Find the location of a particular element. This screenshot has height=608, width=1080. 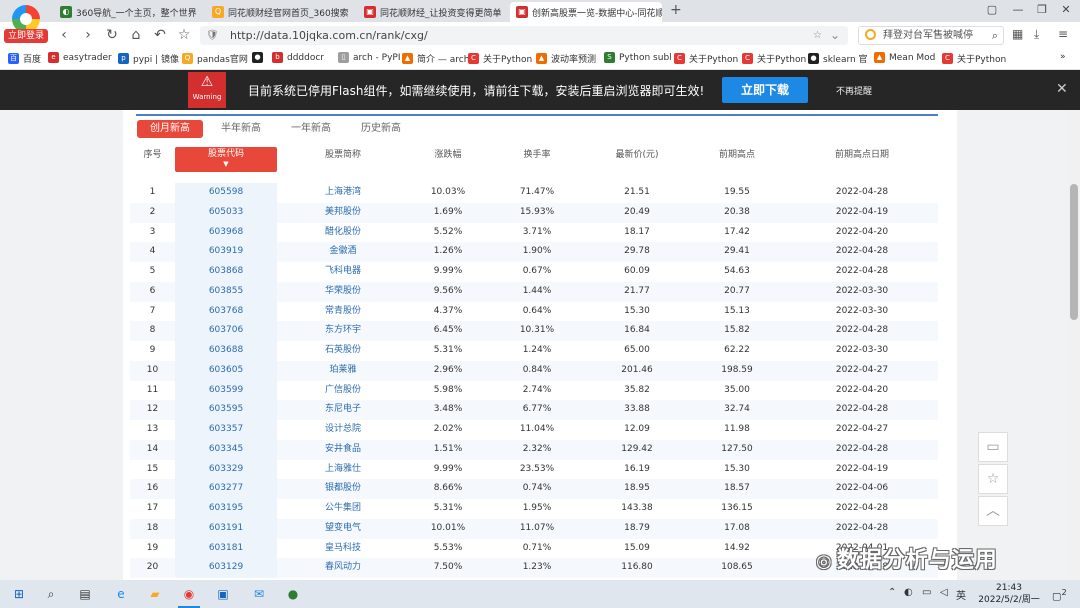

scrollbar is located at coordinates (1074, 345).